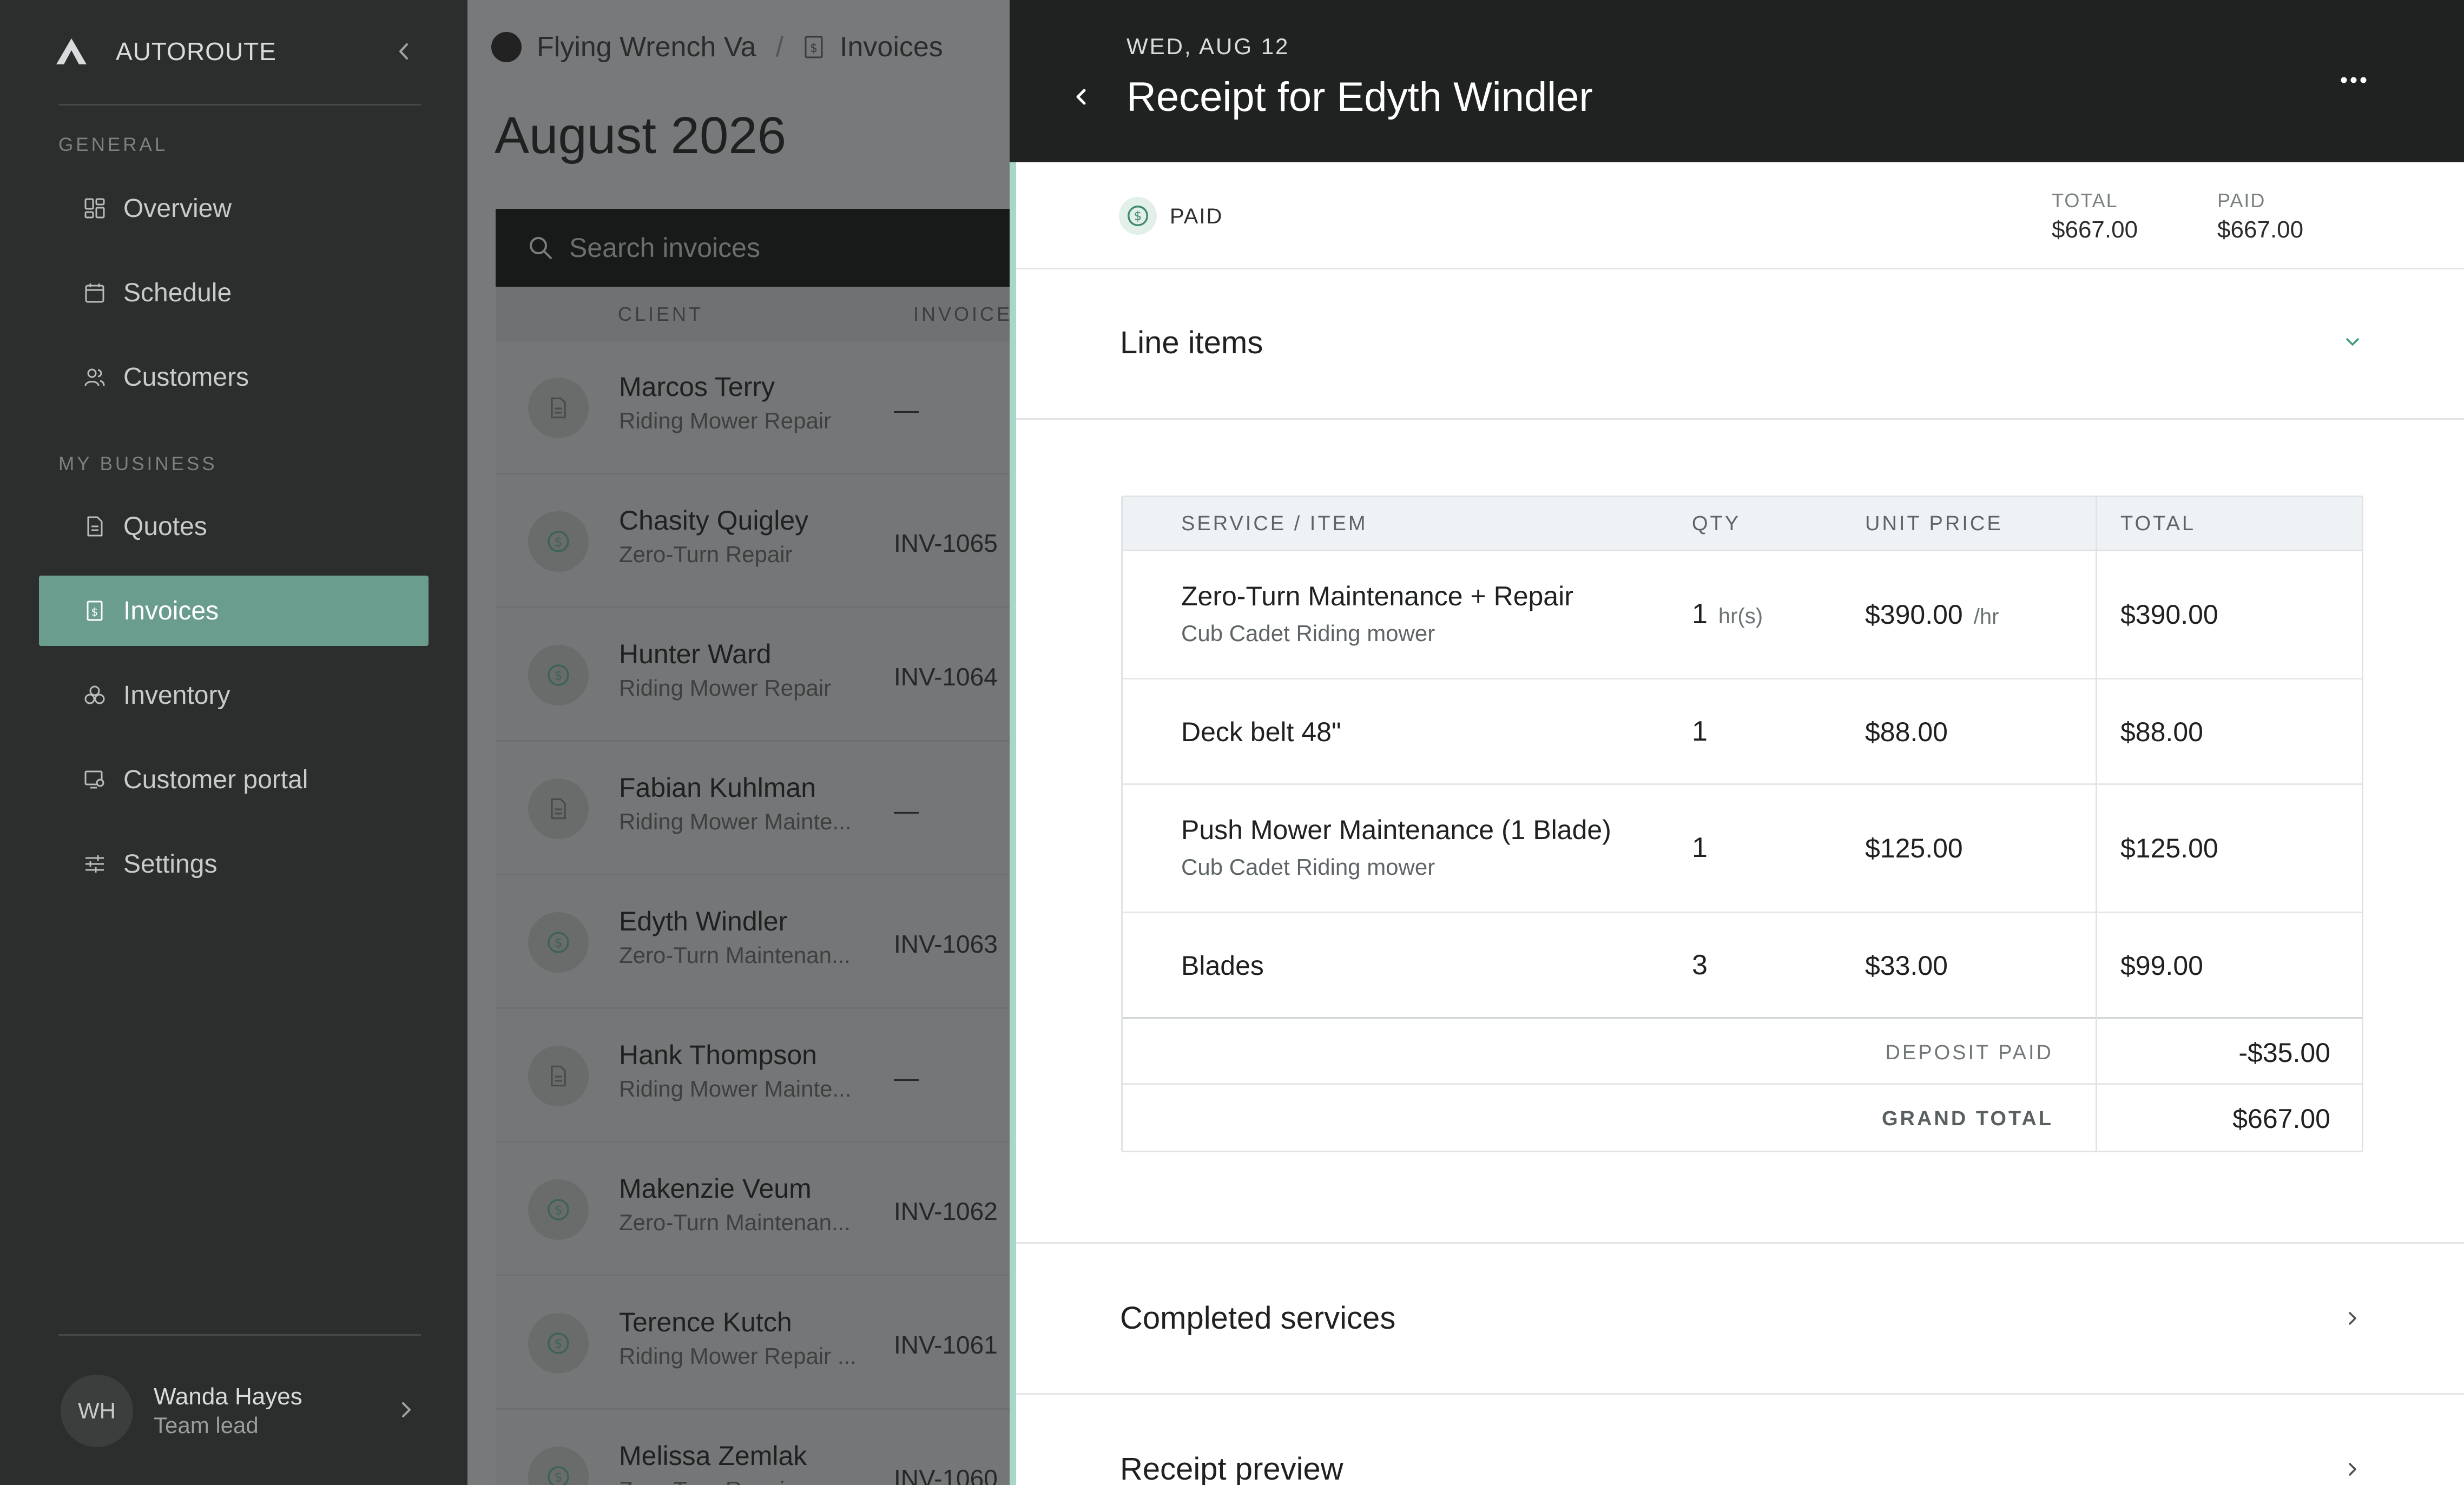 The height and width of the screenshot is (1485, 2464). I want to click on total-value: $667.00, so click(2095, 229).